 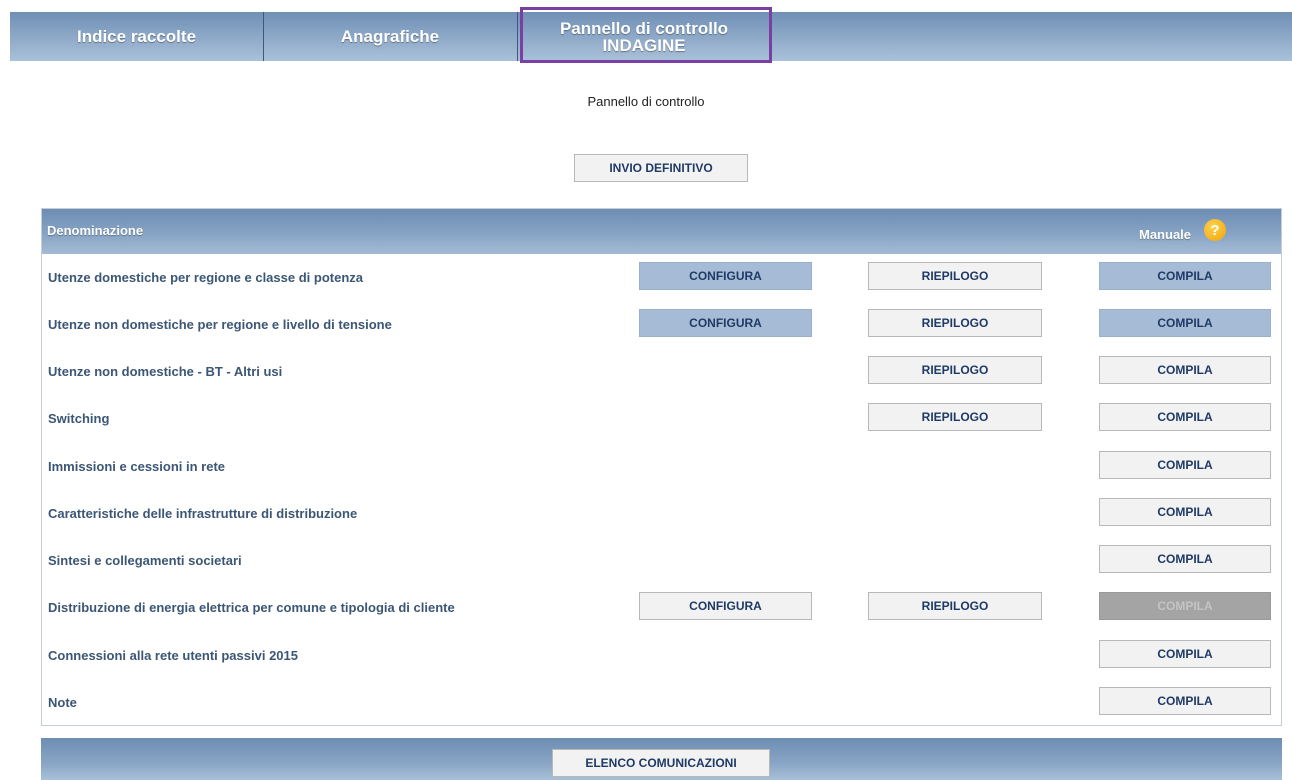 I want to click on header-manuale: Manuale, so click(x=1165, y=234).